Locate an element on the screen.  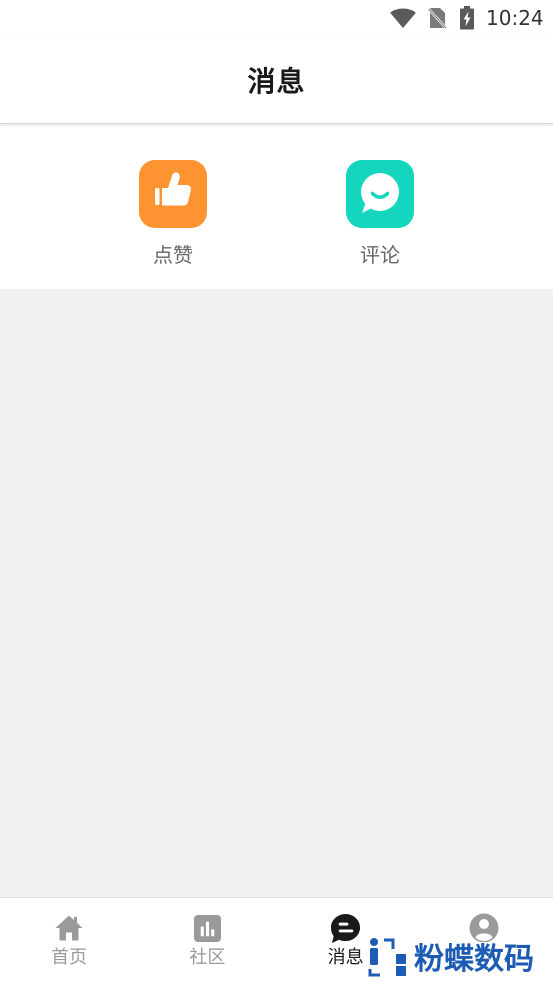
tab-profile is located at coordinates (484, 940).